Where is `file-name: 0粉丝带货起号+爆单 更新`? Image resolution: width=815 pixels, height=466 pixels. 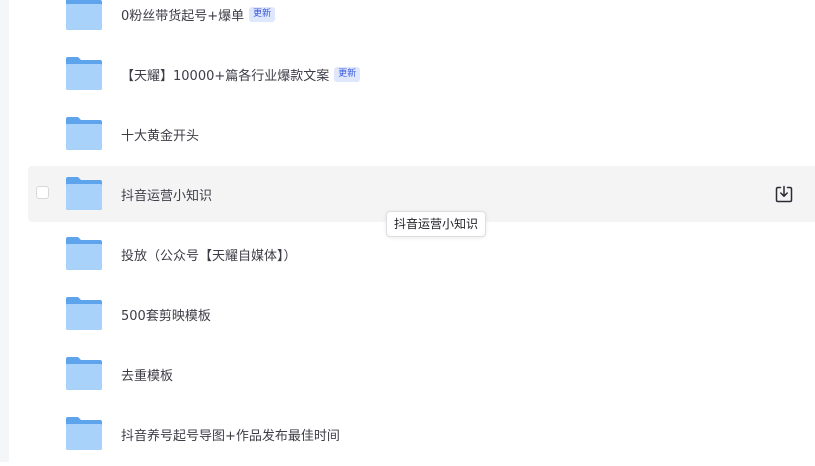 file-name: 0粉丝带货起号+爆单 更新 is located at coordinates (198, 21).